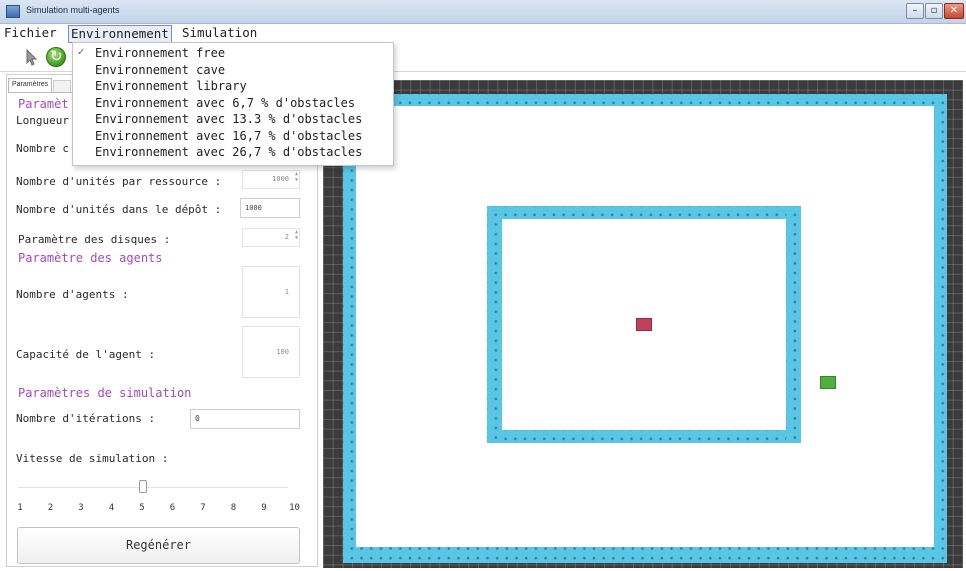 The image size is (966, 571). What do you see at coordinates (42, 120) in the screenshot?
I see `label-longueur-partial: Longueur` at bounding box center [42, 120].